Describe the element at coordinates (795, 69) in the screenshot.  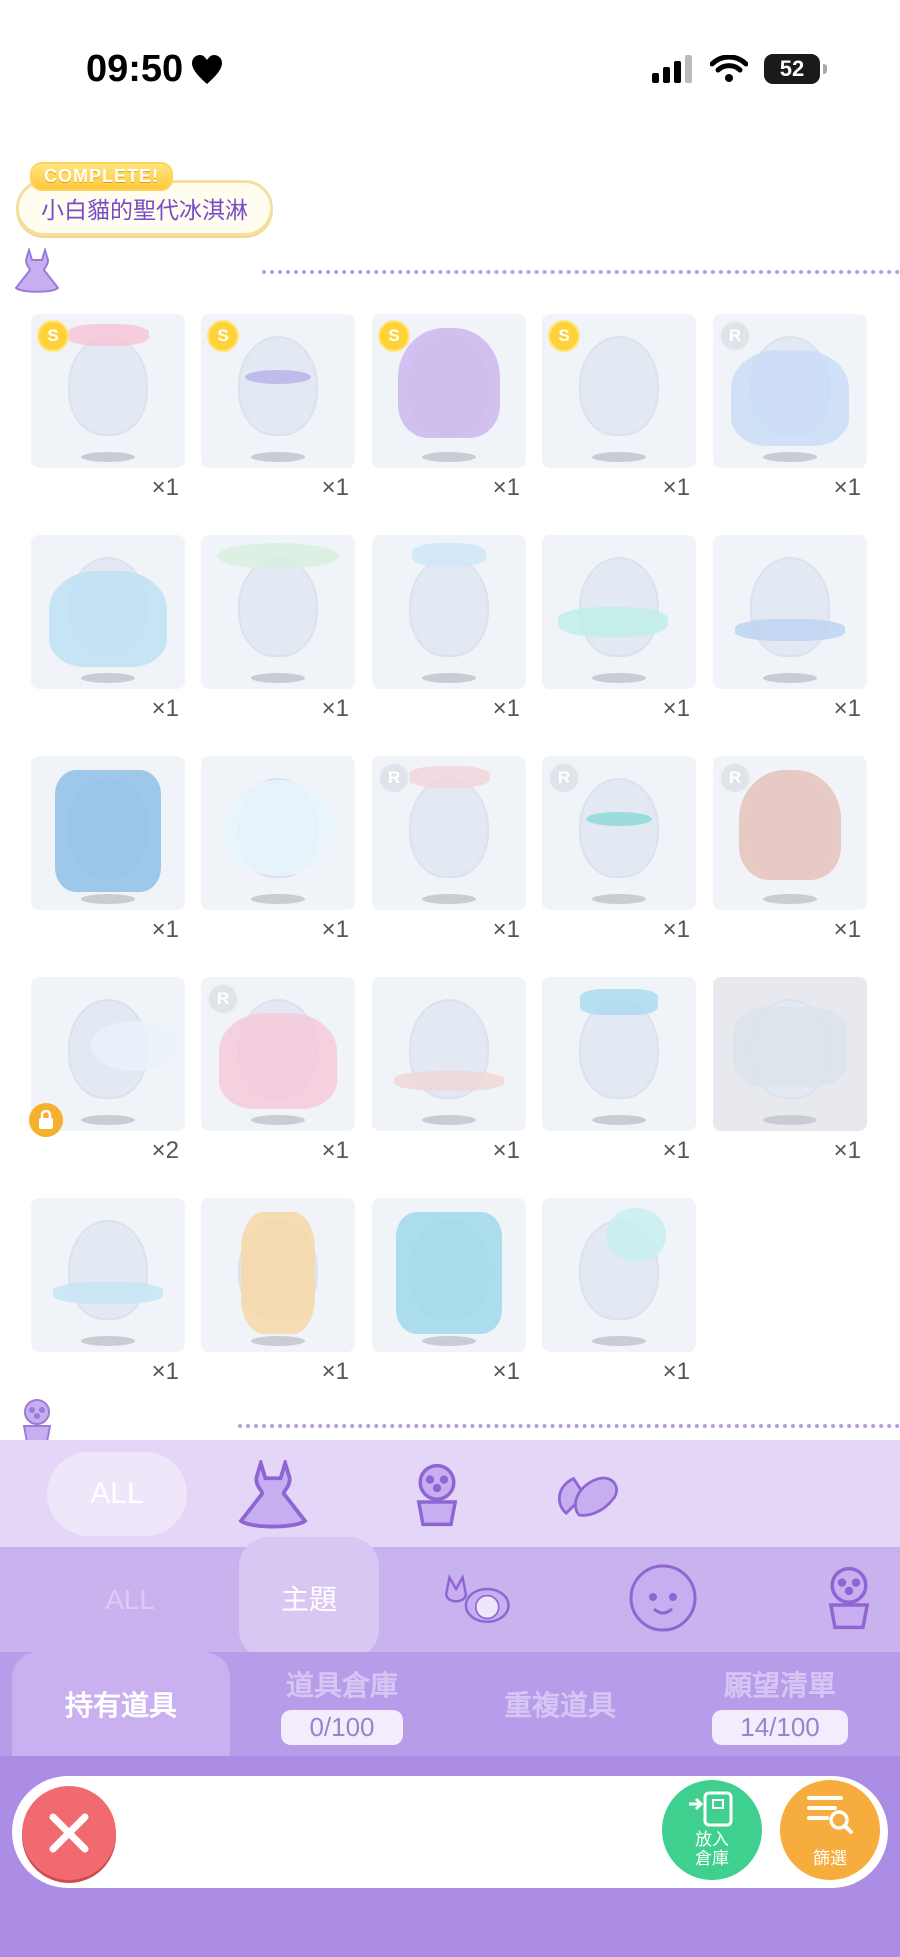
I see `battery-icon: 52` at that location.